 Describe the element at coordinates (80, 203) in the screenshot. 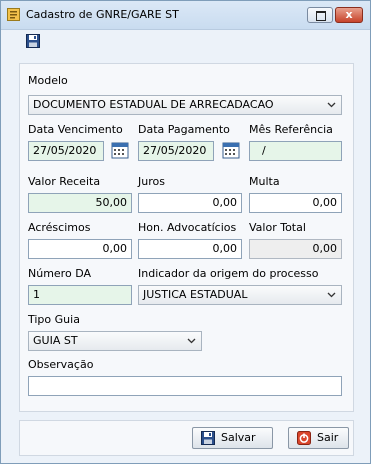

I see `valor-receita-field: 50,00` at that location.